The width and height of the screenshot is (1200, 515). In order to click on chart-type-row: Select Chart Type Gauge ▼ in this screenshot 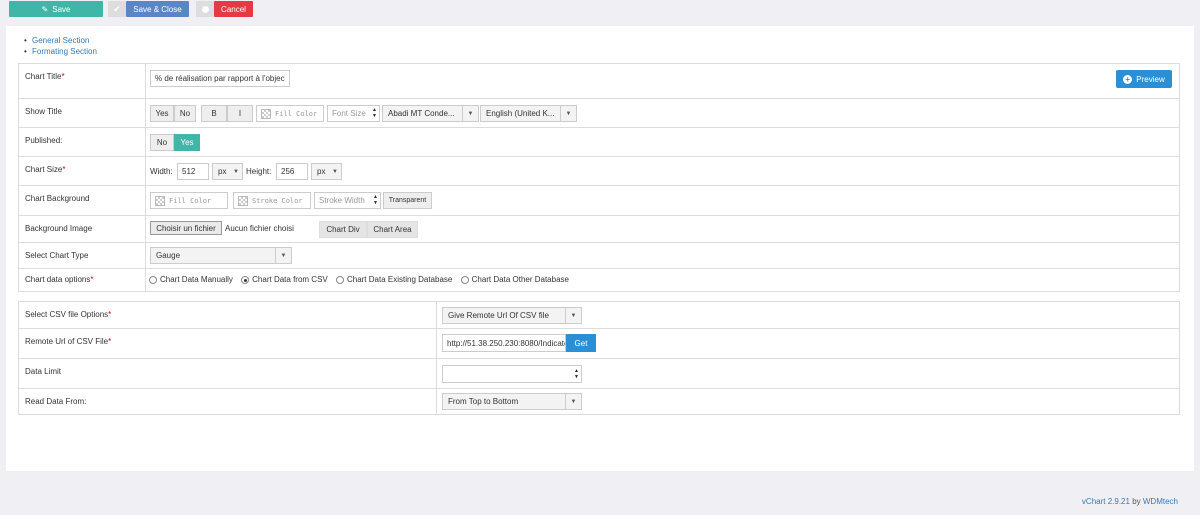, I will do `click(599, 255)`.